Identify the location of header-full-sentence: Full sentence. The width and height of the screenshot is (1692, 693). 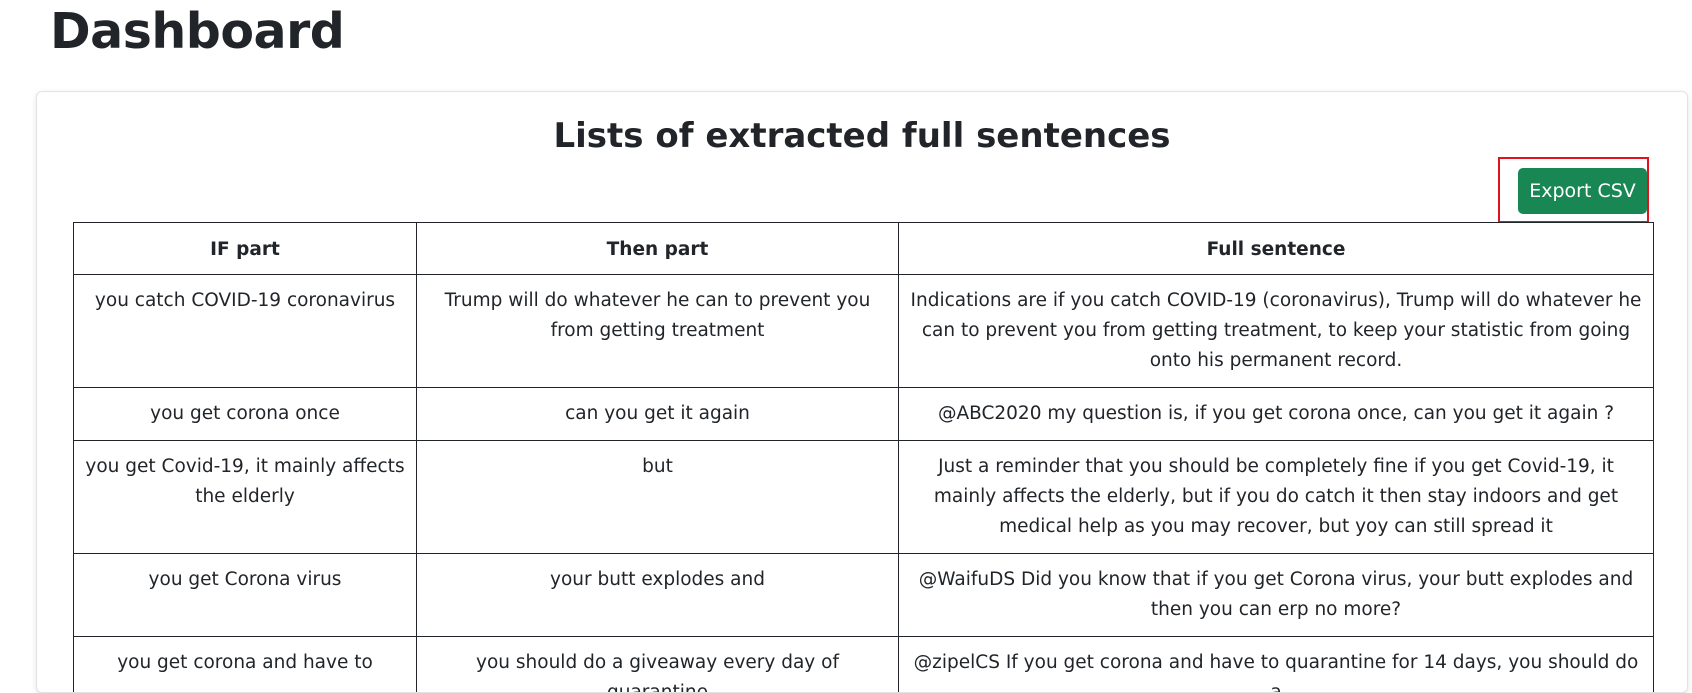
(1276, 249).